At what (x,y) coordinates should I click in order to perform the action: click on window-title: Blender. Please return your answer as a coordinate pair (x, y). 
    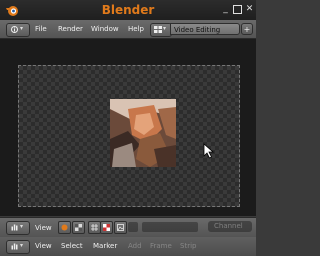
    Looking at the image, I should click on (128, 10).